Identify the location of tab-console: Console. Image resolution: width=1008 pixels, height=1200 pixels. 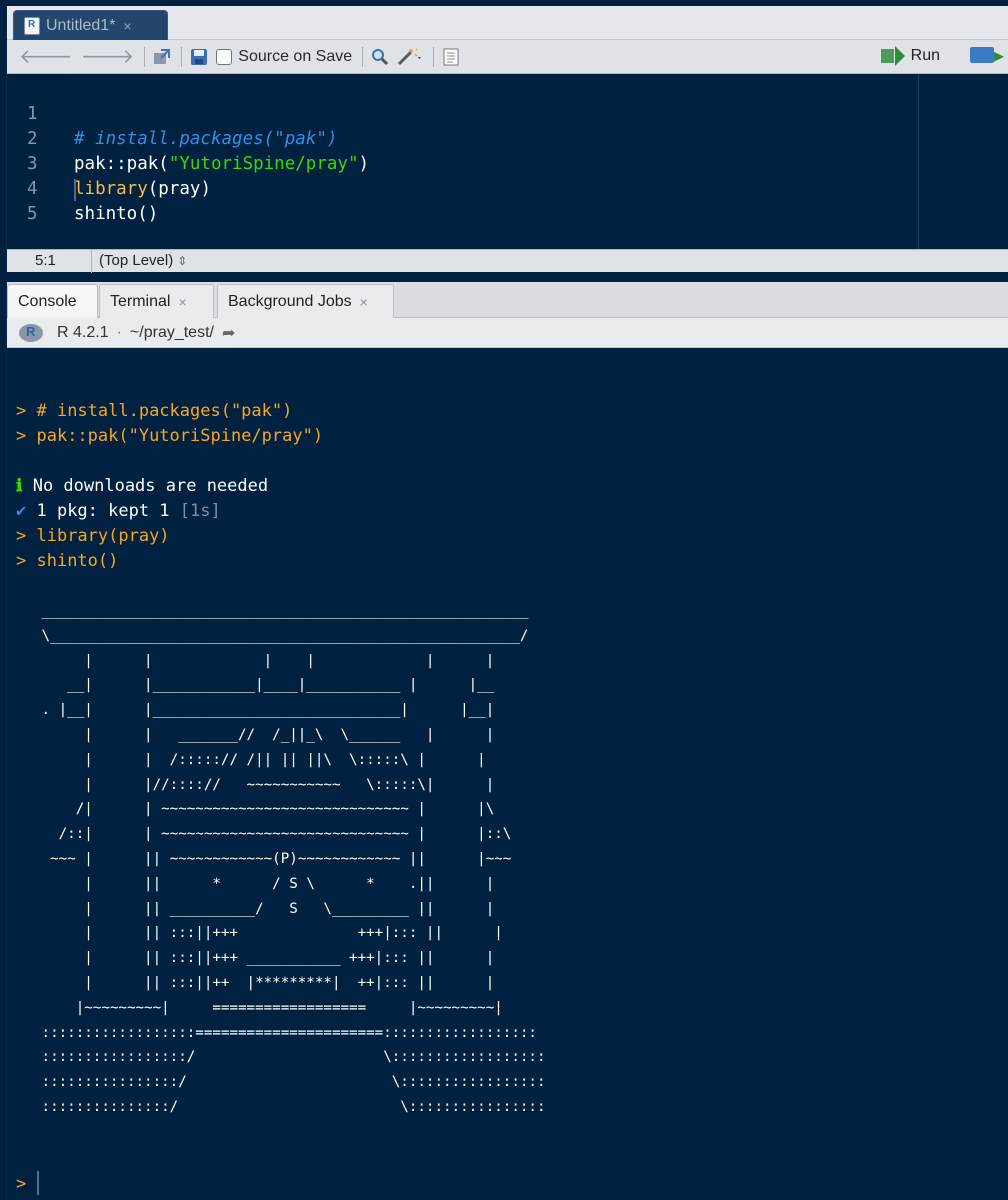
(52, 301).